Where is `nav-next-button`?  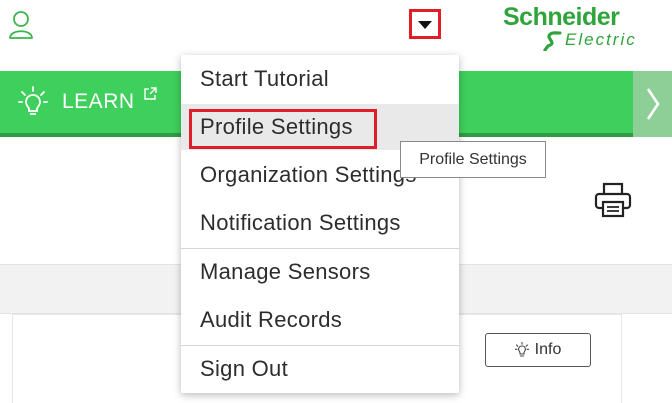 nav-next-button is located at coordinates (652, 104).